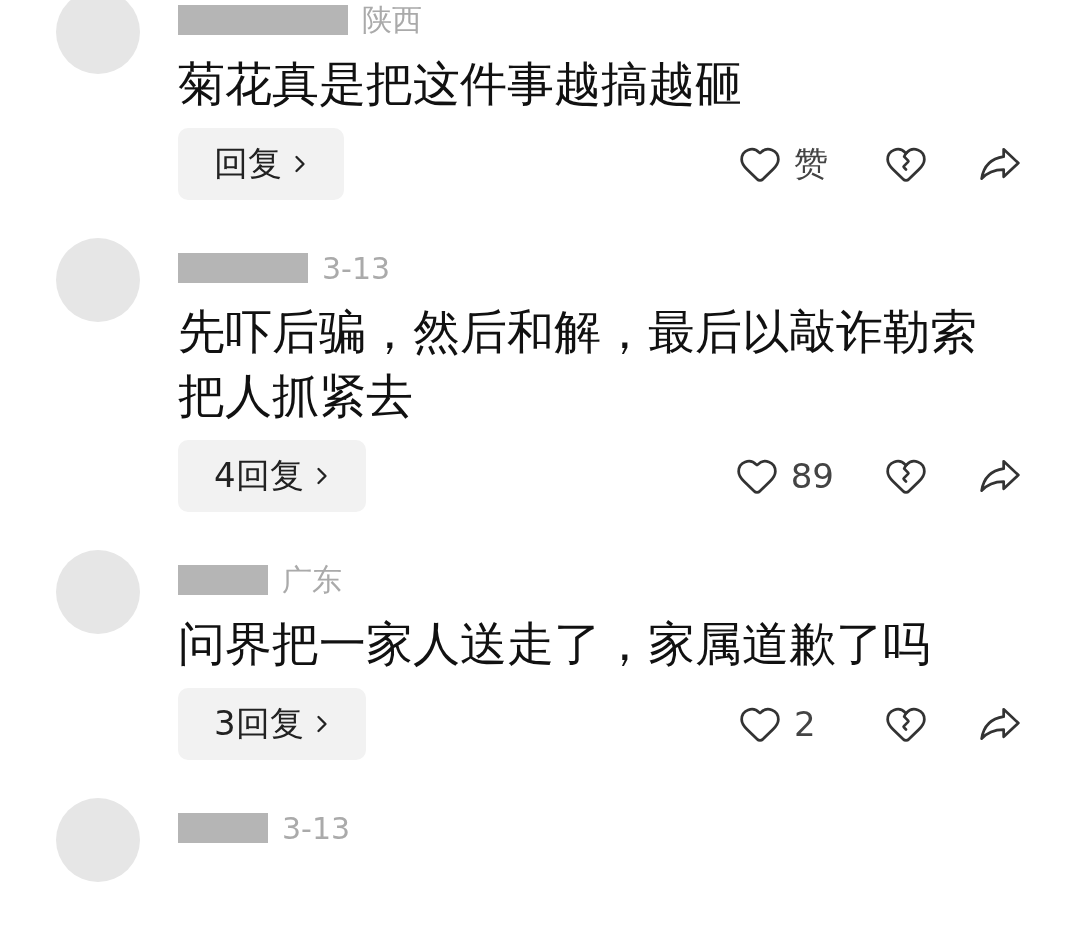 The height and width of the screenshot is (932, 1080). I want to click on comment-text: 问界把一家人送走了，家属道歉了吗, so click(554, 644).